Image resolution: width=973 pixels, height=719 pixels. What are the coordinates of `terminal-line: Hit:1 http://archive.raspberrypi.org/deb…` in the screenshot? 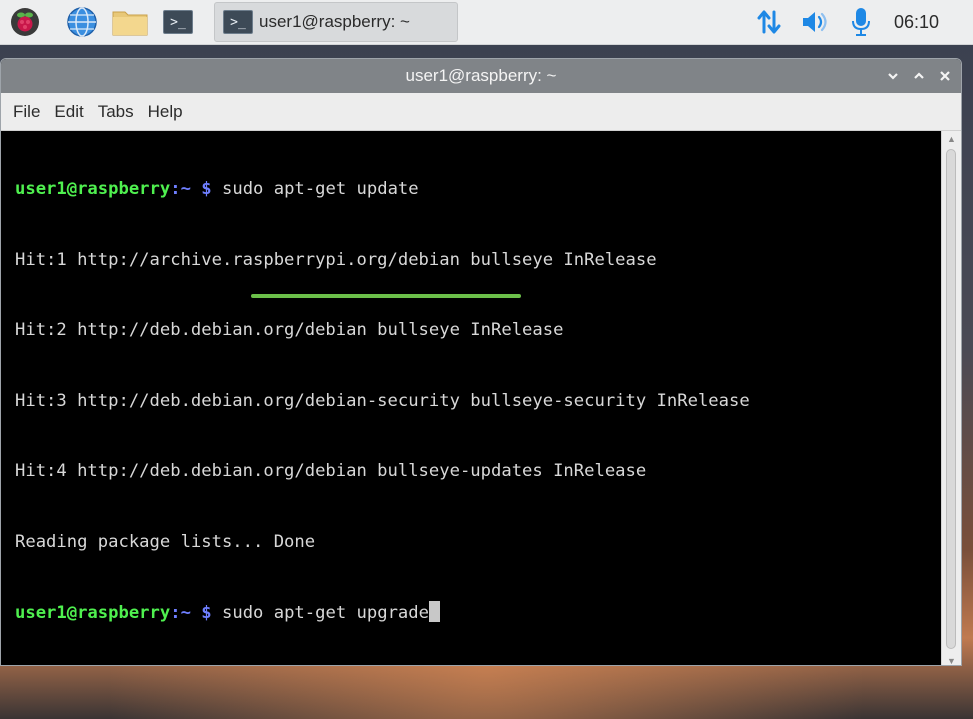 It's located at (336, 259).